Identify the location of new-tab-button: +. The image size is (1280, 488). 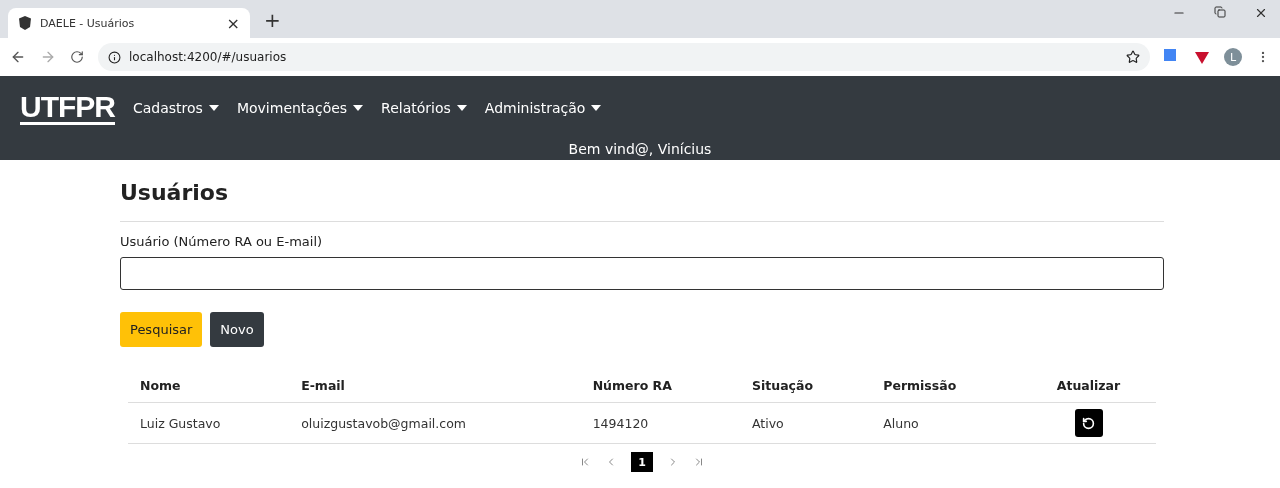
(272, 20).